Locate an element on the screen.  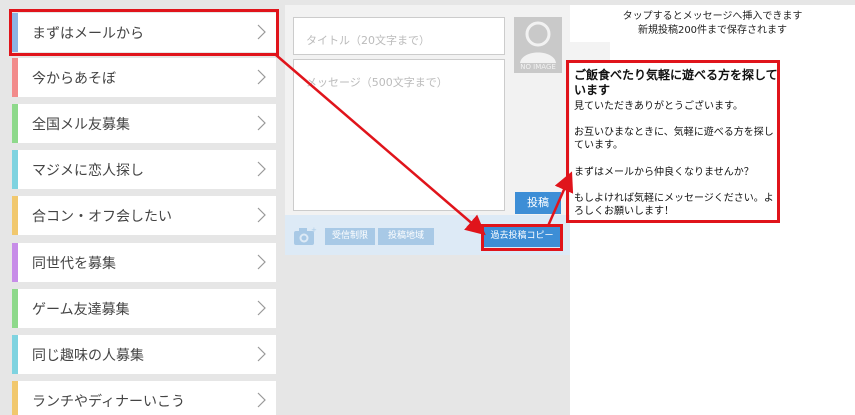
category-label: 同世代を募集 is located at coordinates (74, 263).